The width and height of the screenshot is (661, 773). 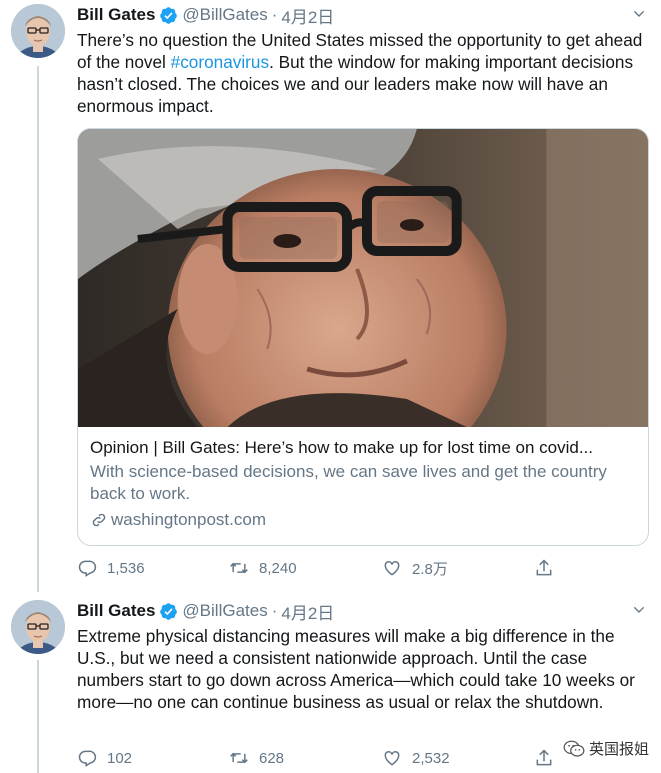 What do you see at coordinates (272, 758) in the screenshot?
I see `retweet-count: 628` at bounding box center [272, 758].